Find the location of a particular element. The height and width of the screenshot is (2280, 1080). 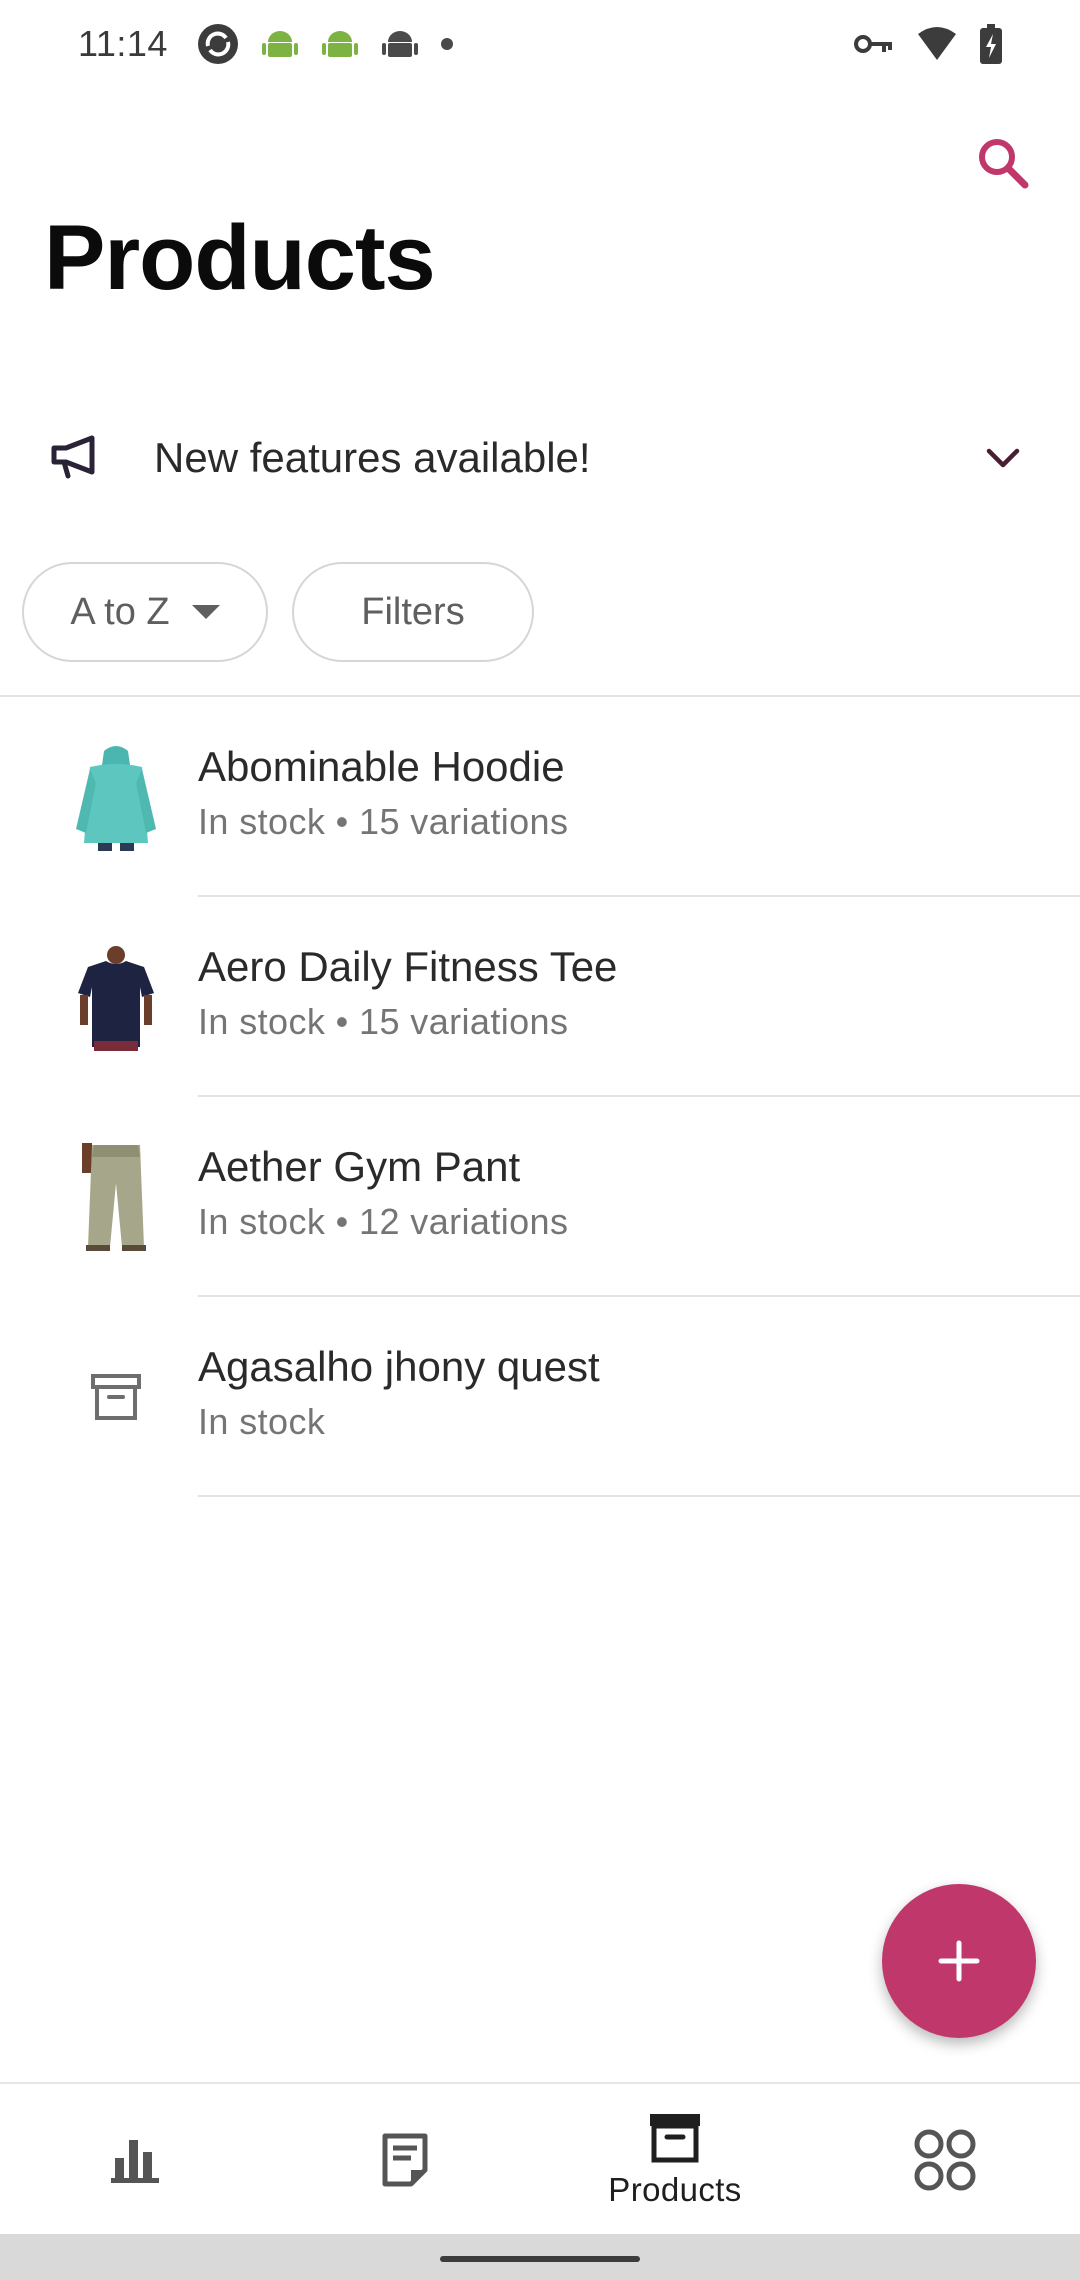

nav-item-orders is located at coordinates (405, 2160).